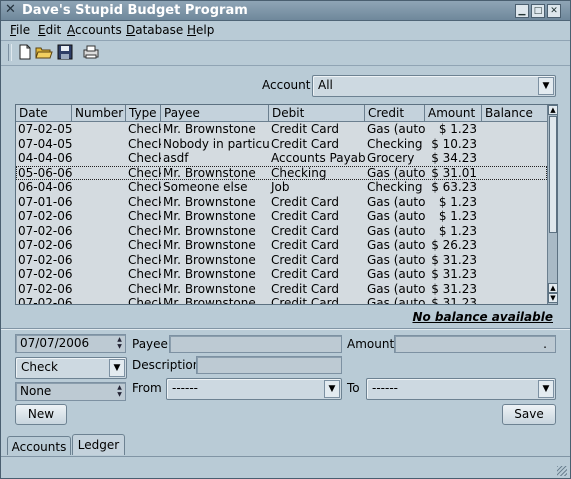 The height and width of the screenshot is (479, 571). I want to click on maximize-icon: □, so click(538, 11).